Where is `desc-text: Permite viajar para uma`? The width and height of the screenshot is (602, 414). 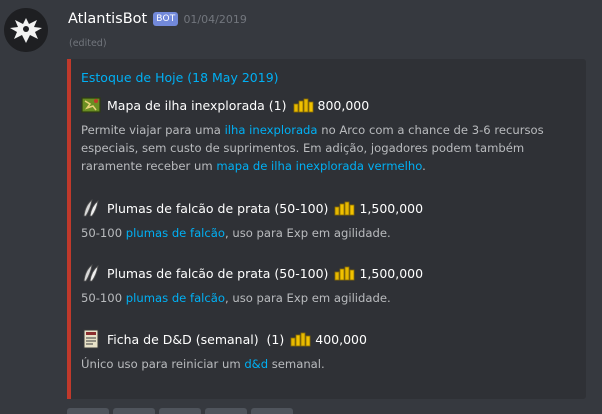
desc-text: Permite viajar para uma is located at coordinates (153, 130).